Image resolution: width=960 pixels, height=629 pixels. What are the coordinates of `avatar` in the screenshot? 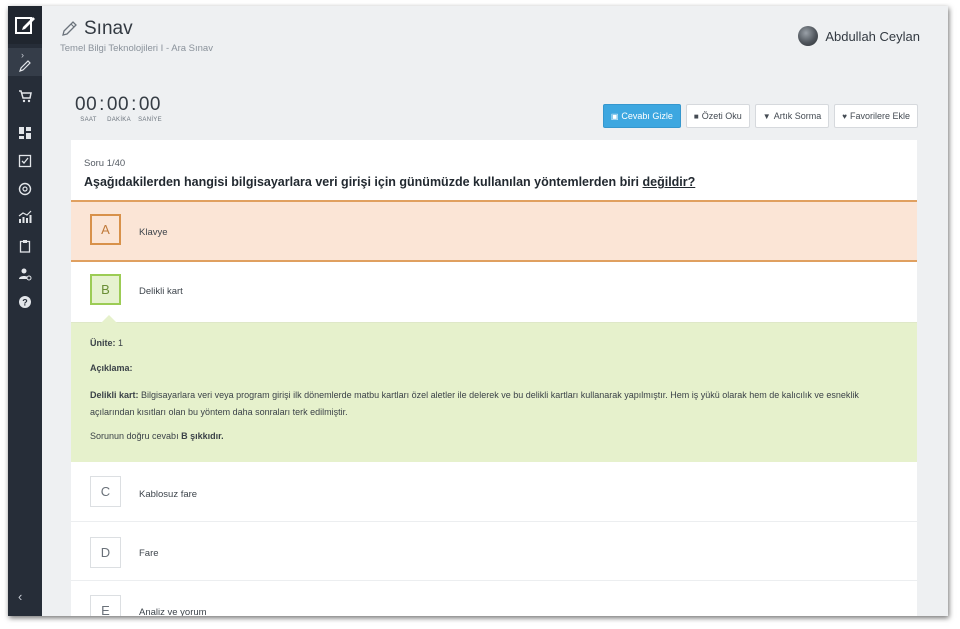 It's located at (808, 36).